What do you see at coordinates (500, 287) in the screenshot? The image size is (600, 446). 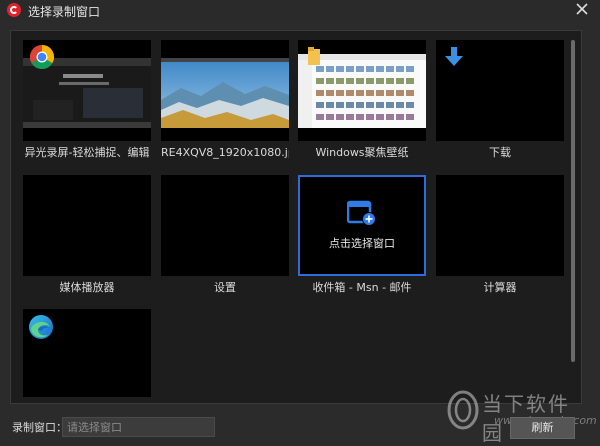 I see `window-caption: 计算器` at bounding box center [500, 287].